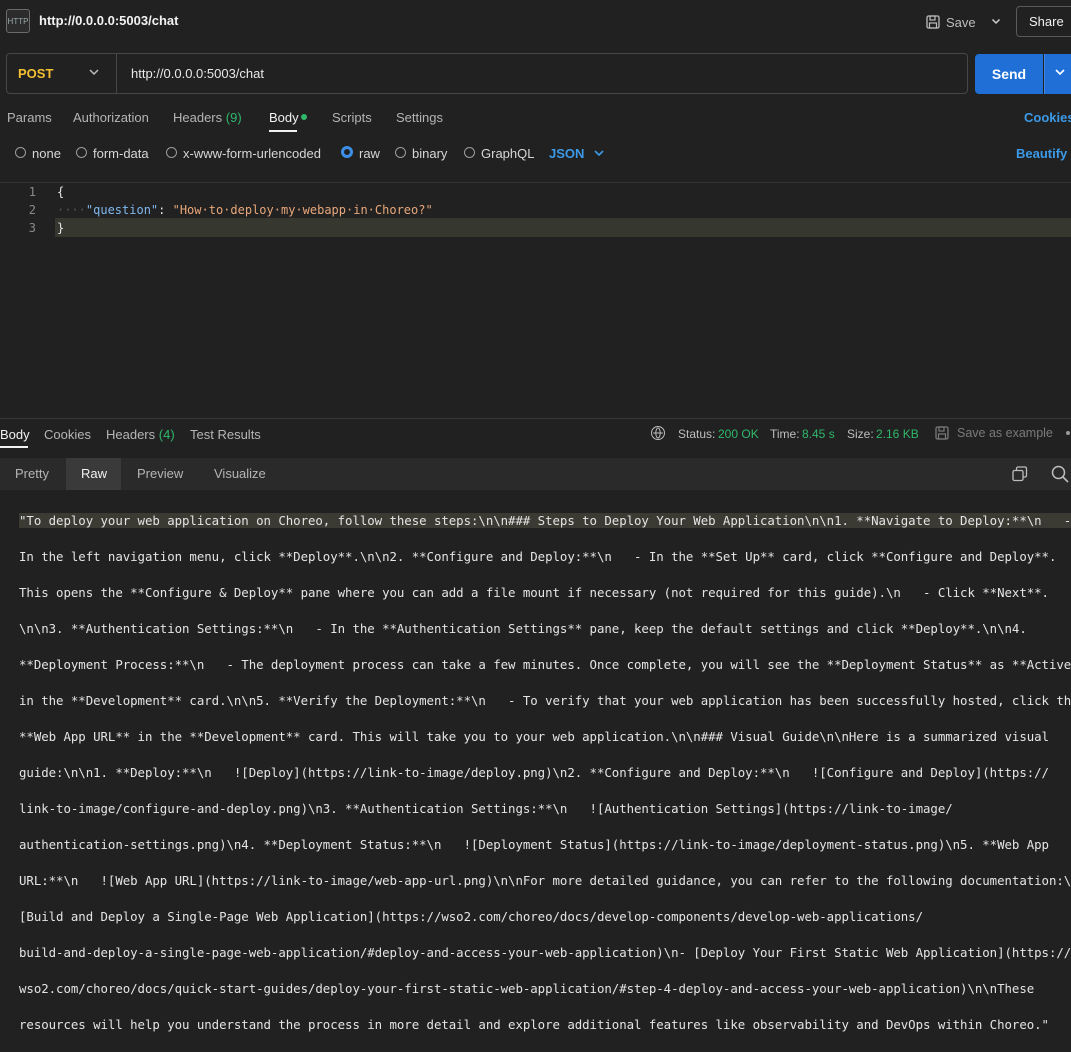 The width and height of the screenshot is (1071, 1052). Describe the element at coordinates (658, 433) in the screenshot. I see `globe-icon` at that location.